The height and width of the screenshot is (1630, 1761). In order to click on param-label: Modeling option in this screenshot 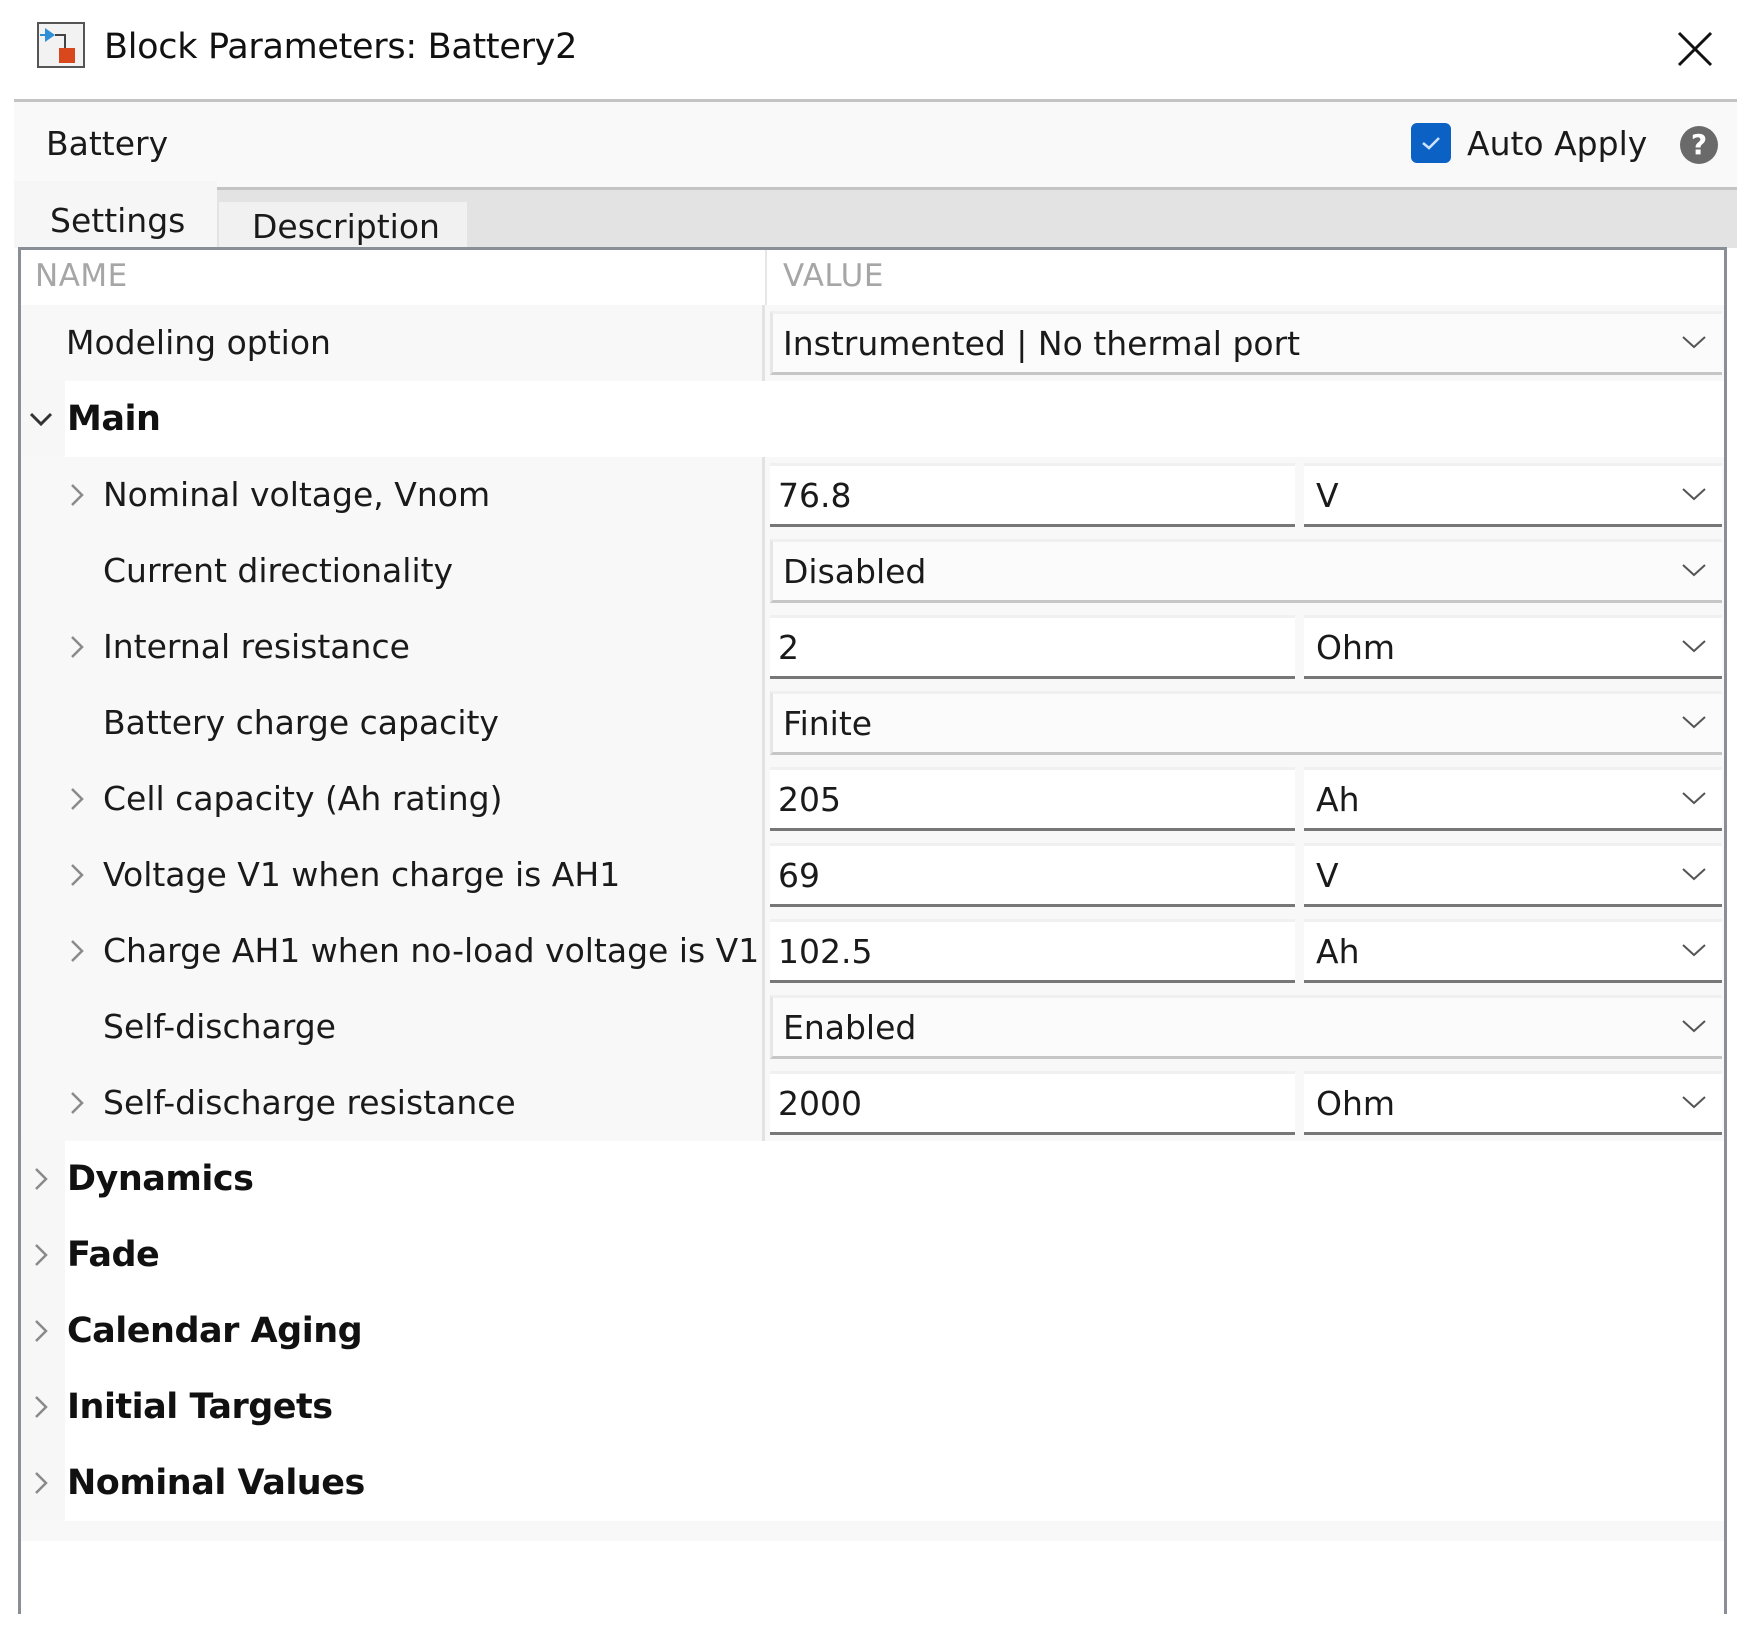, I will do `click(198, 342)`.